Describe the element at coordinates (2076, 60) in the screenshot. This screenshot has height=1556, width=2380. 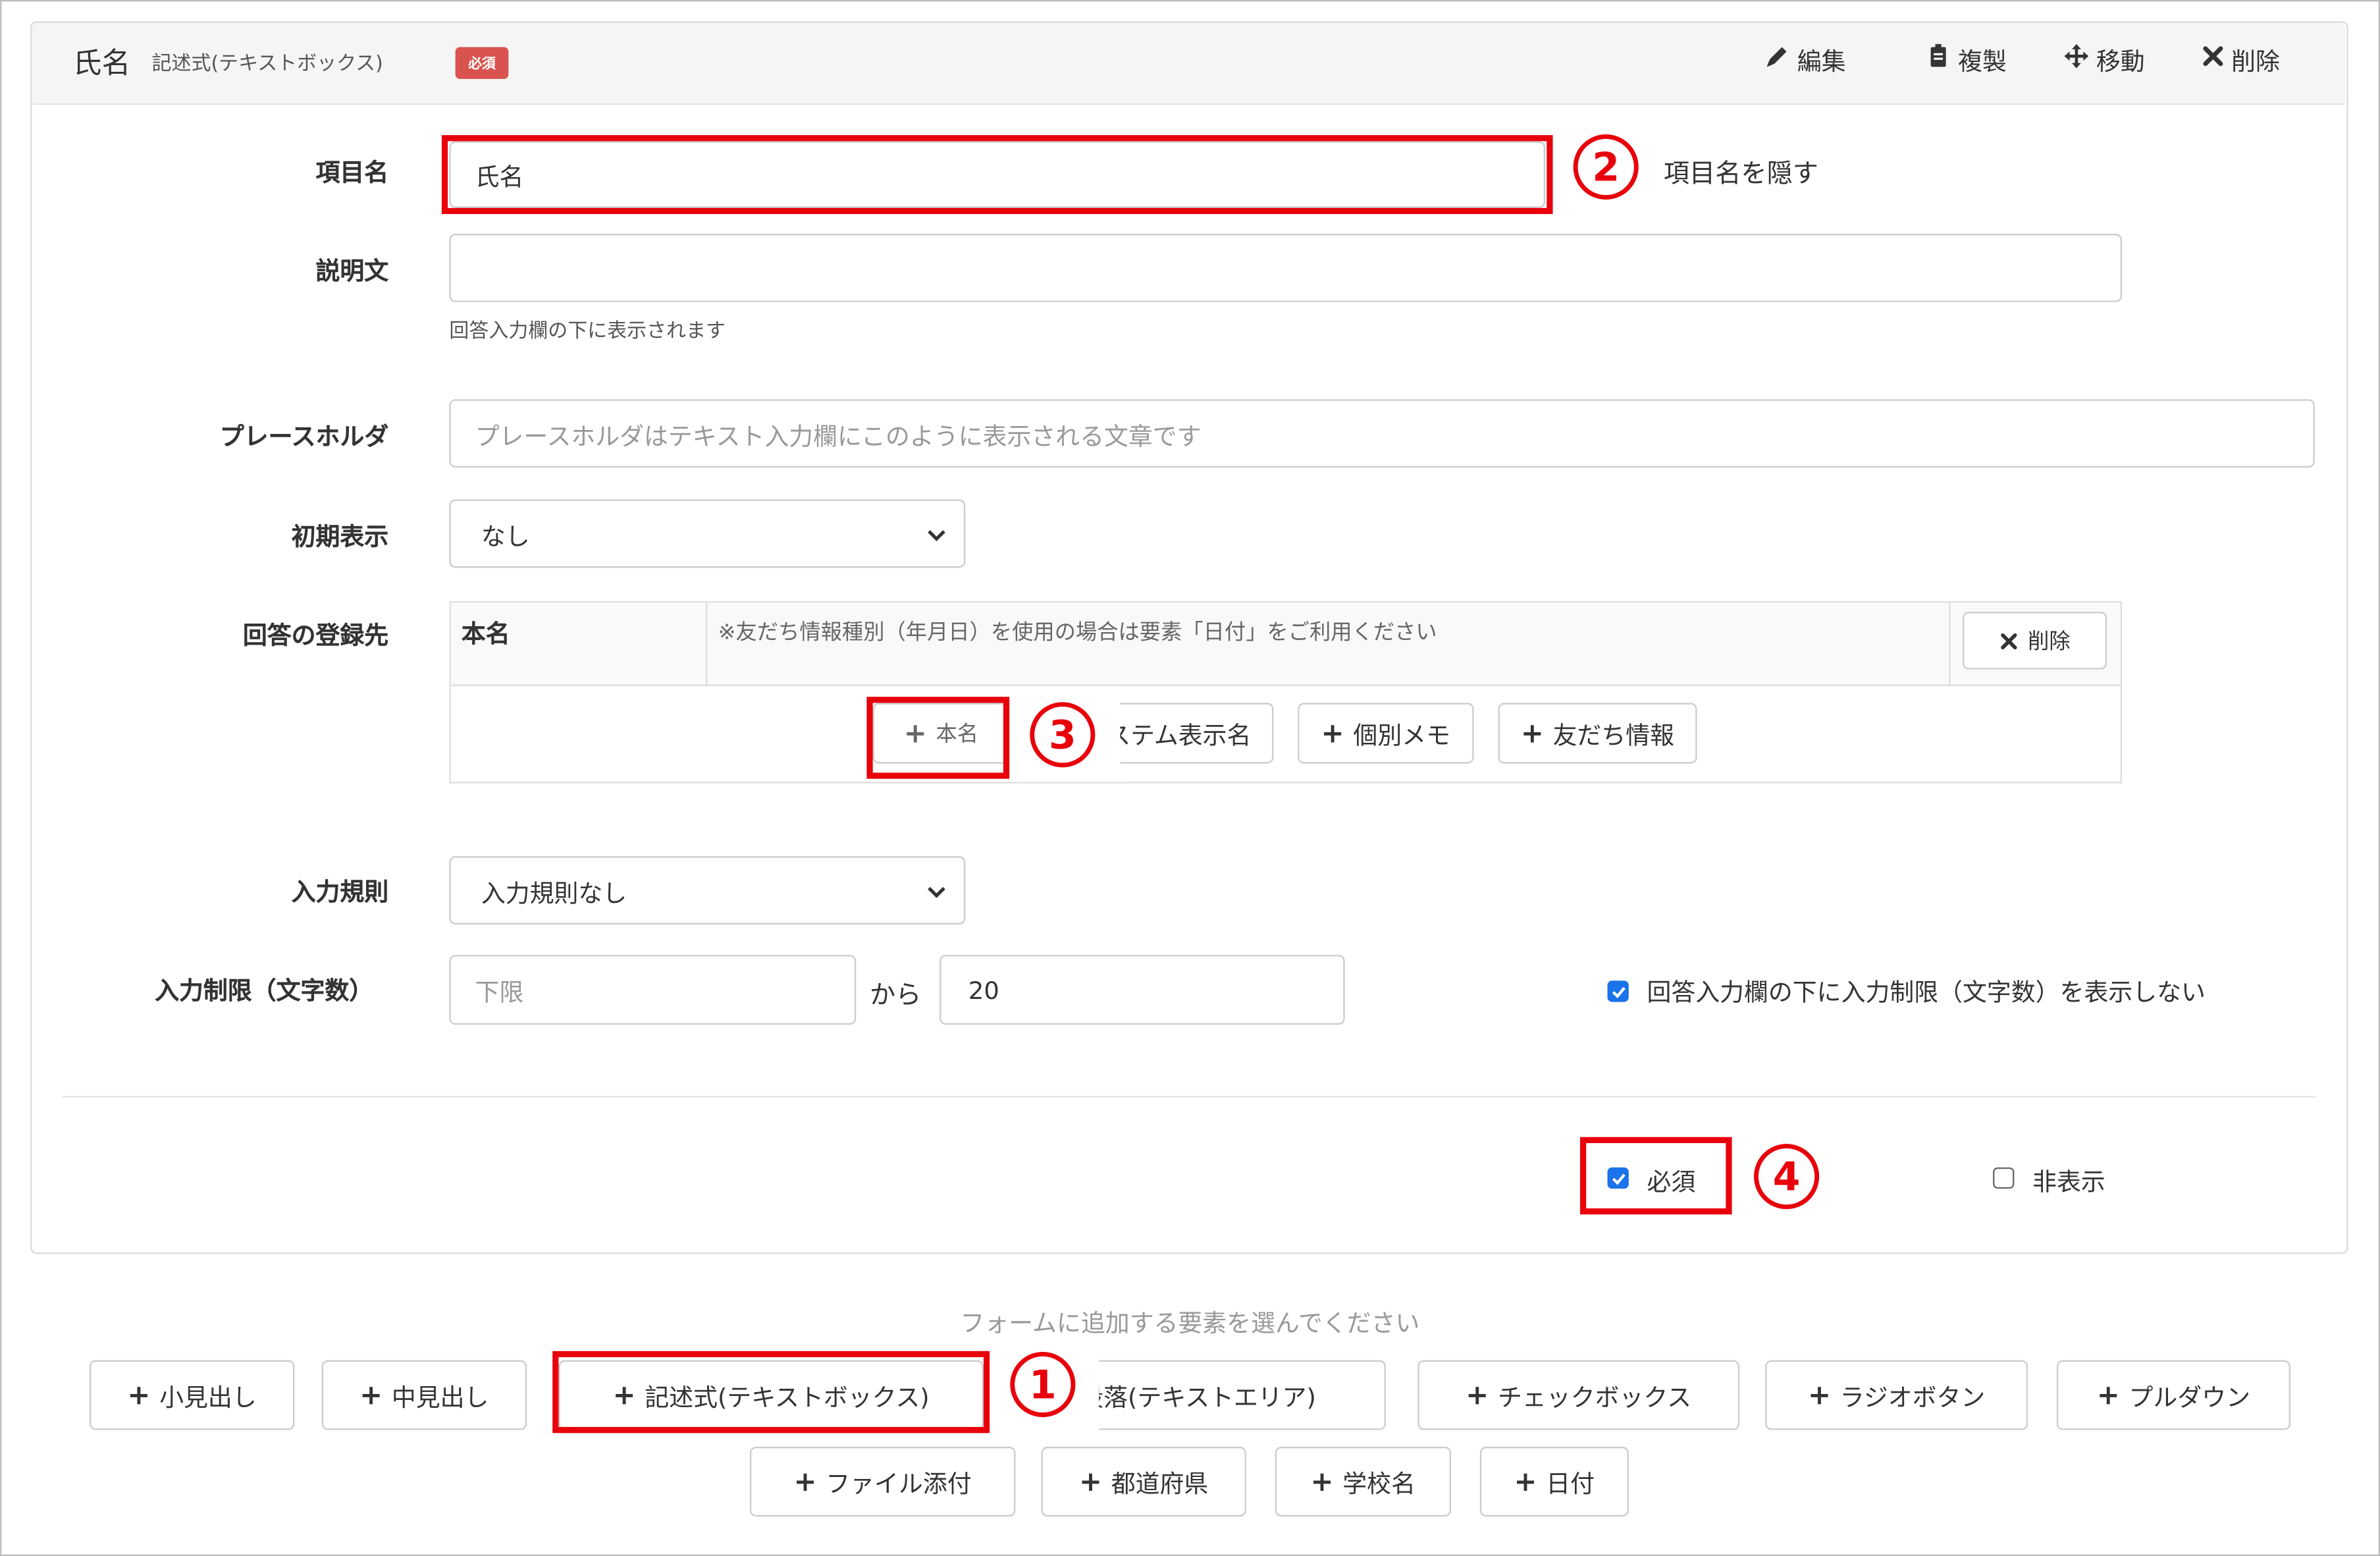
I see `move-arrows-icon` at that location.